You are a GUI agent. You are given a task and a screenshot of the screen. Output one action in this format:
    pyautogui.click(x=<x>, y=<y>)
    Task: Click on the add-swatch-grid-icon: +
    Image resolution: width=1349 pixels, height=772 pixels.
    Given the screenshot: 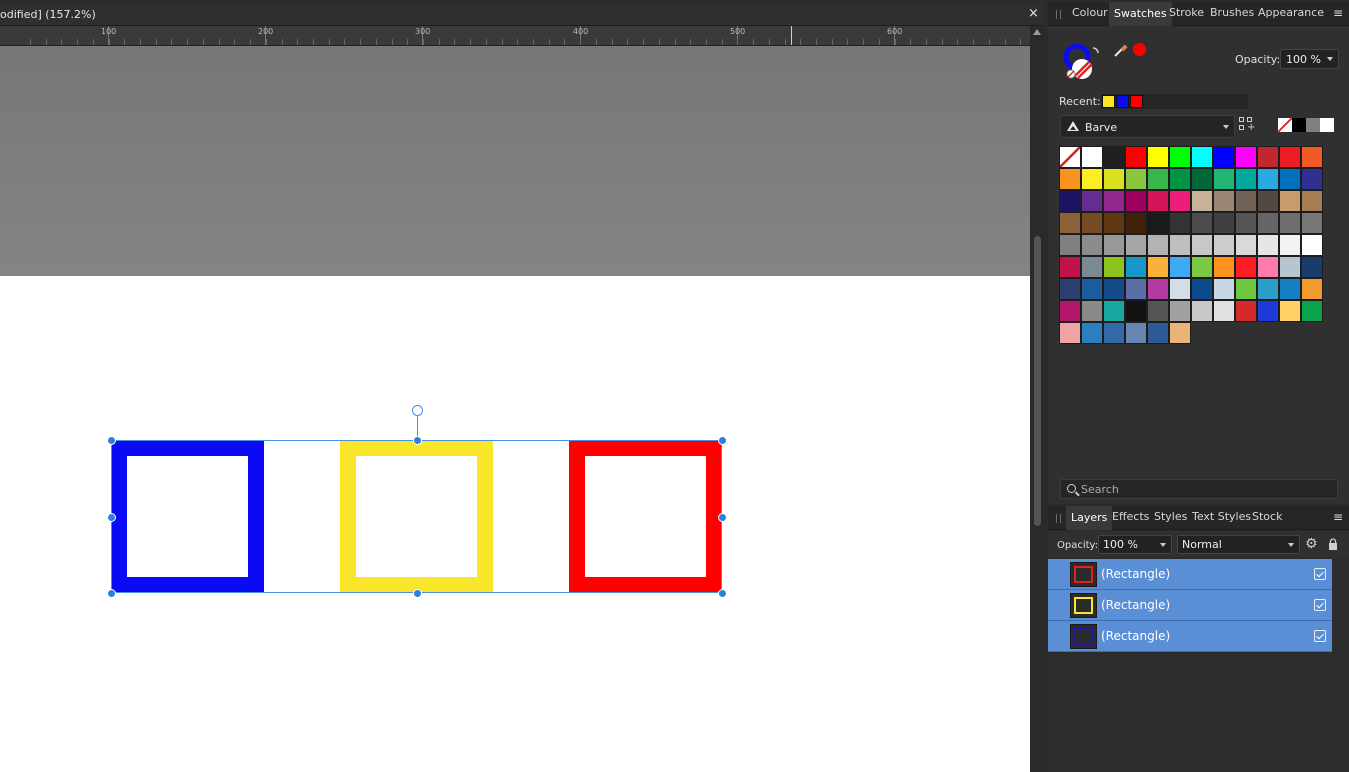 What is the action you would take?
    pyautogui.click(x=1247, y=125)
    